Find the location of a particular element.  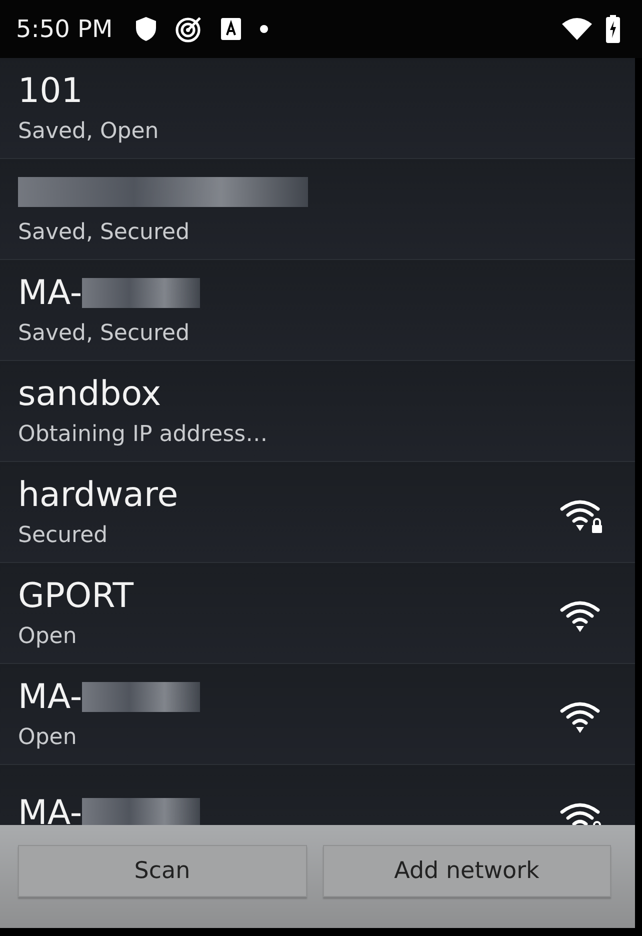

network-status: Secured is located at coordinates (63, 535).